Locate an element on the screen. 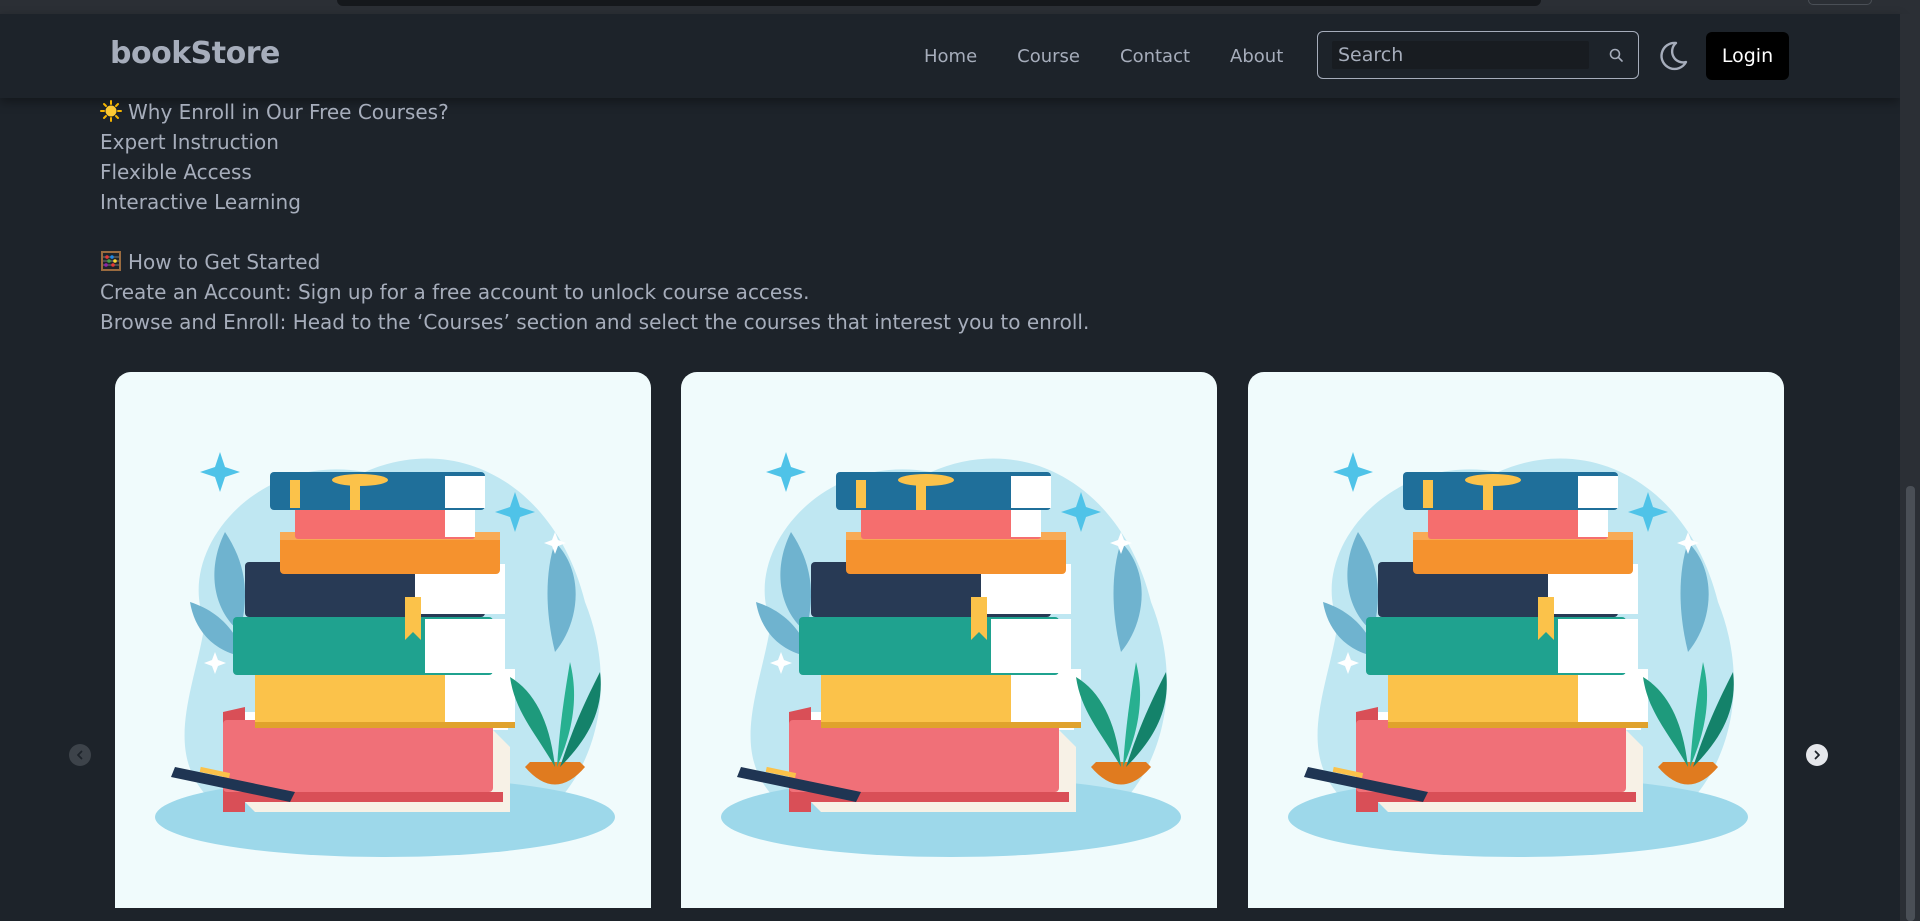  why-item: Flexible Access is located at coordinates (176, 172).